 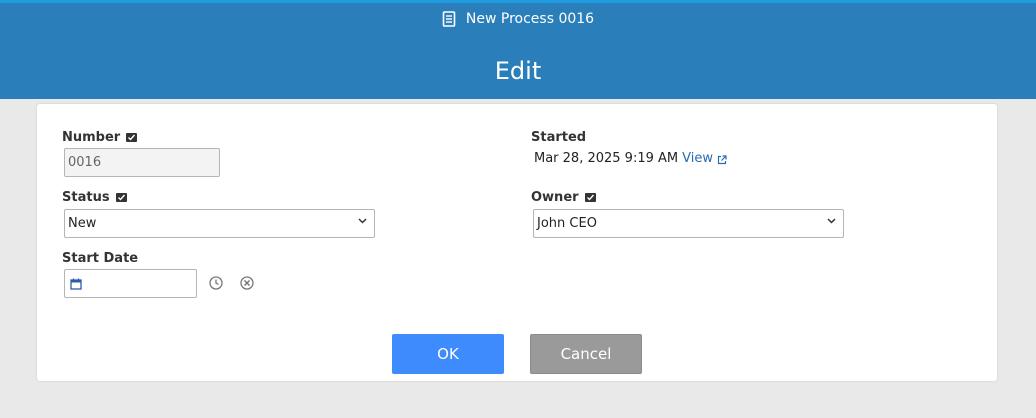 What do you see at coordinates (688, 223) in the screenshot?
I see `owner-select: John CEO` at bounding box center [688, 223].